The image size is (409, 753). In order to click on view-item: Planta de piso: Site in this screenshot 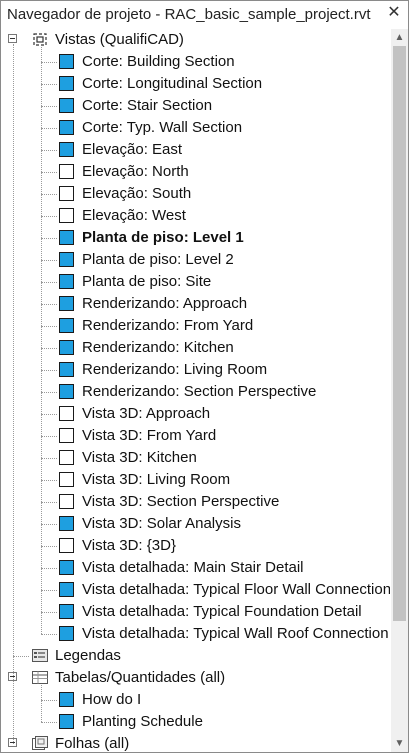, I will do `click(195, 282)`.